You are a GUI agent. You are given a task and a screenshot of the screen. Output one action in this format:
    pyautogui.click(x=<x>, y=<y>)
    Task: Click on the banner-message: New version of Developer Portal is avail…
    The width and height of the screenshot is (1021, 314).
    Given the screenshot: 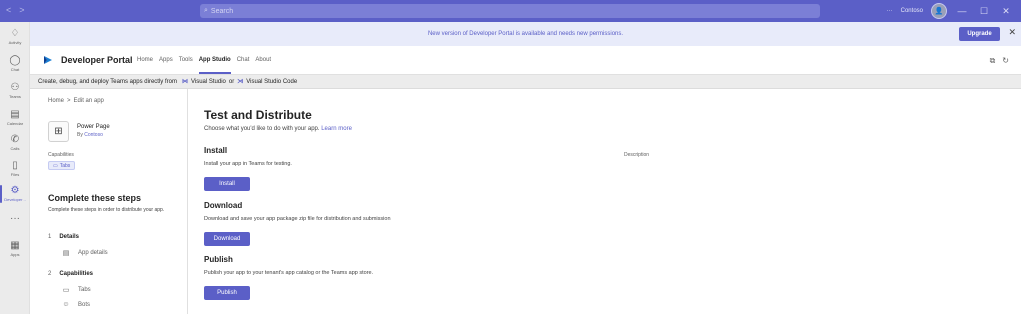 What is the action you would take?
    pyautogui.click(x=525, y=34)
    